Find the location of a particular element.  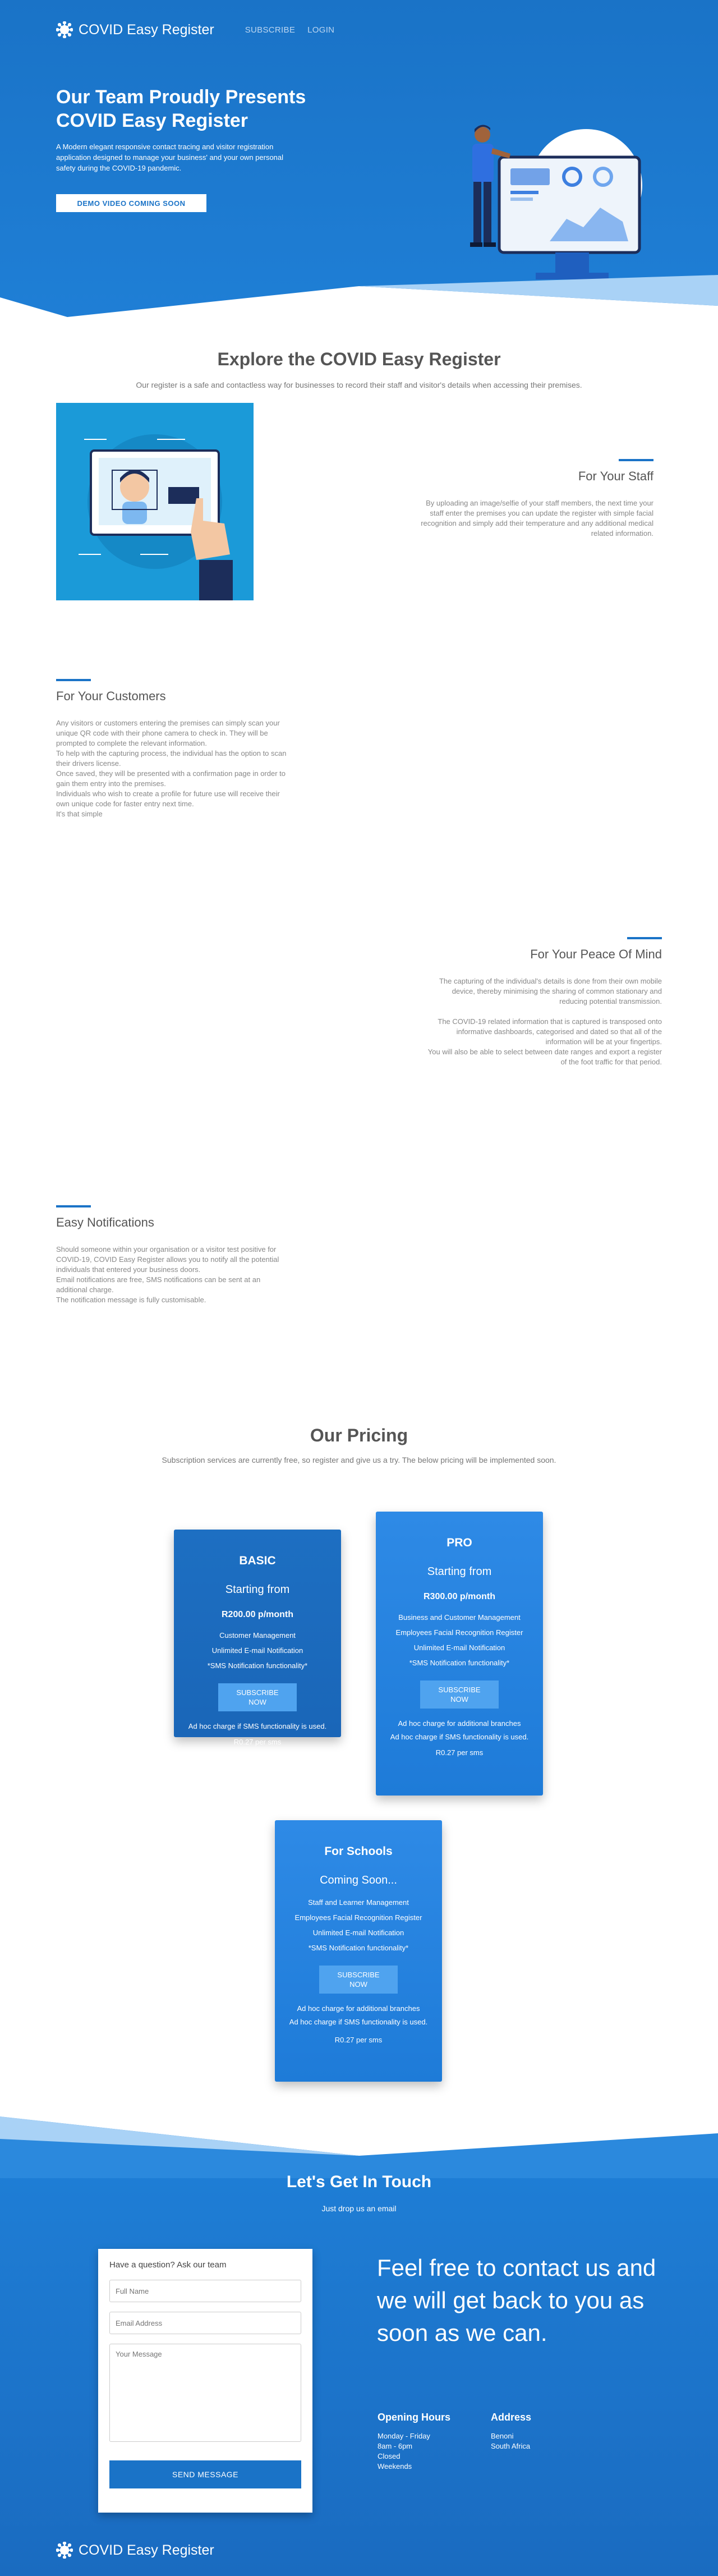

plan-feature: Staff and Learner Management is located at coordinates (358, 1902).